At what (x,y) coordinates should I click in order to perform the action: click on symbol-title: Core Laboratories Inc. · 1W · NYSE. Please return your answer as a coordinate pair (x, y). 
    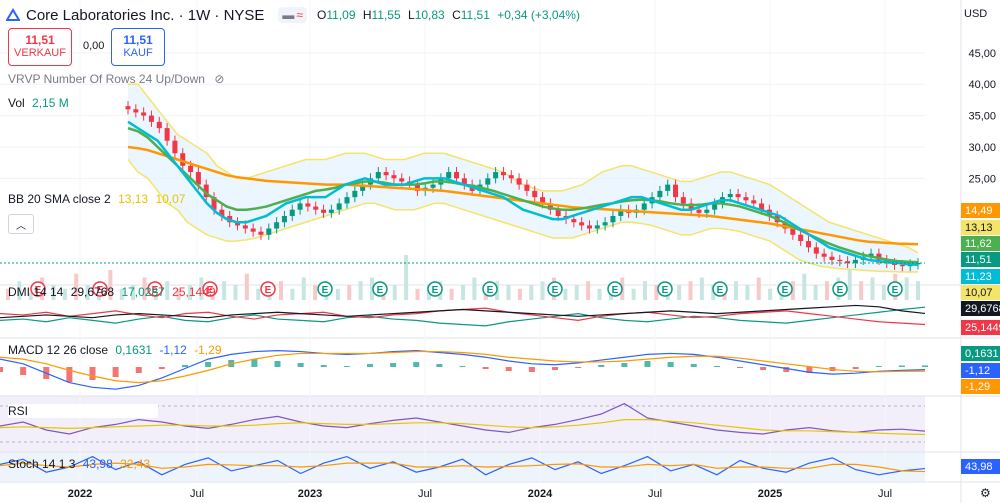
    Looking at the image, I should click on (145, 15).